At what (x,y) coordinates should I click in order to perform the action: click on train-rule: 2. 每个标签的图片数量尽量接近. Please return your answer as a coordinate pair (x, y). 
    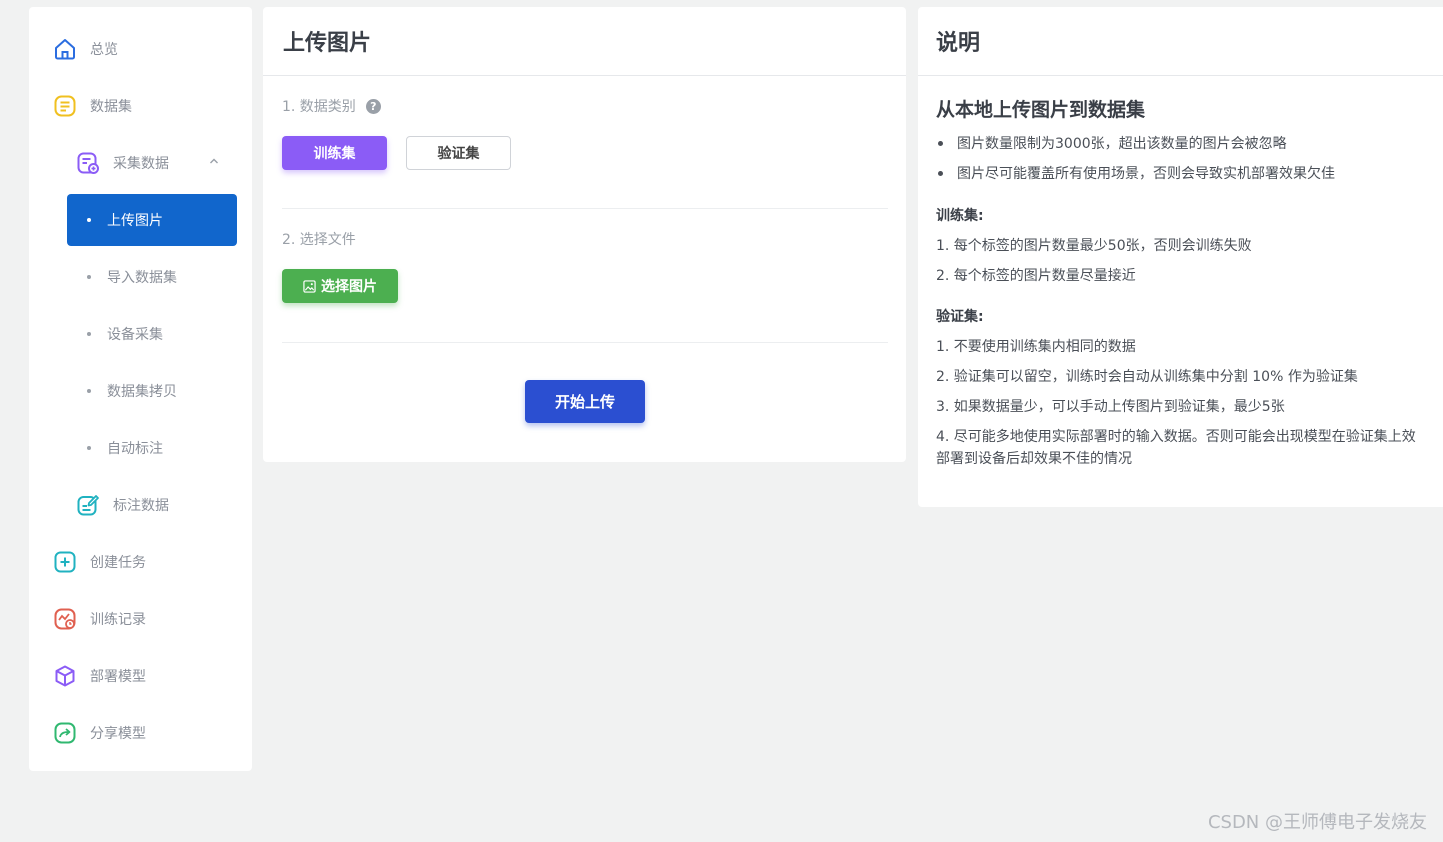
    Looking at the image, I should click on (1036, 276).